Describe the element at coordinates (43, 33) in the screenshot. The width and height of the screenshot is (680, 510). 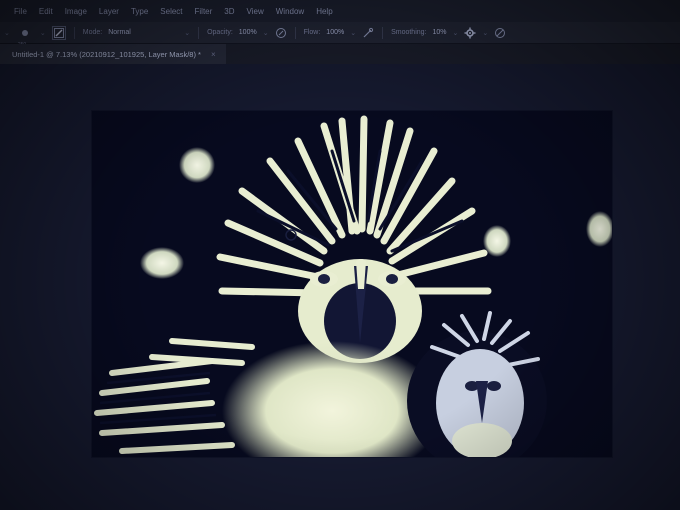
I see `brush-preset-chevron-icon: ⌄` at that location.